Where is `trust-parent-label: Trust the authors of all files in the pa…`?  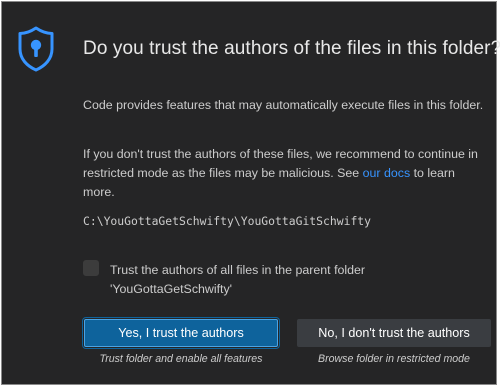 trust-parent-label: Trust the authors of all files in the pa… is located at coordinates (260, 280).